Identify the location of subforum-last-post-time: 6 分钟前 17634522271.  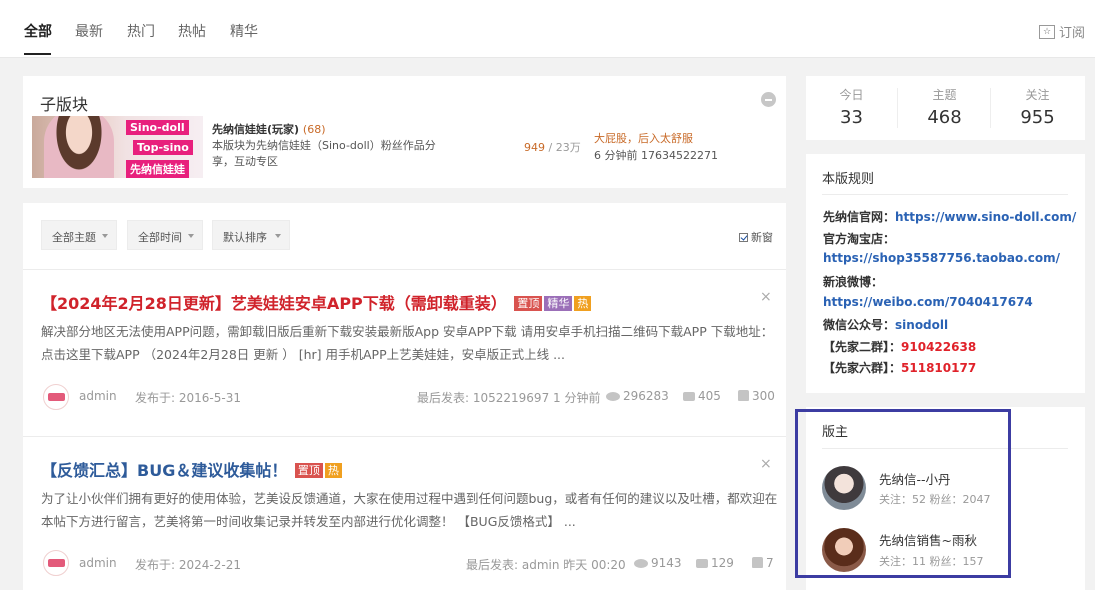
(656, 155).